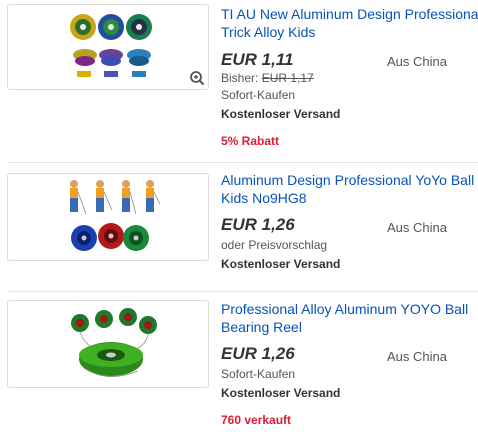 The image size is (478, 439). Describe the element at coordinates (258, 374) in the screenshot. I see `buy-format-3: Sofort-Kaufen` at that location.